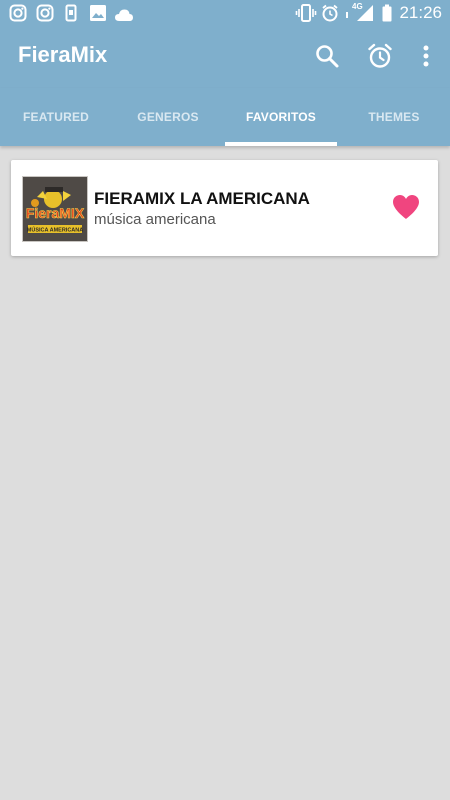  I want to click on logo-caption: MÚSICA AMERICANA, so click(55, 230).